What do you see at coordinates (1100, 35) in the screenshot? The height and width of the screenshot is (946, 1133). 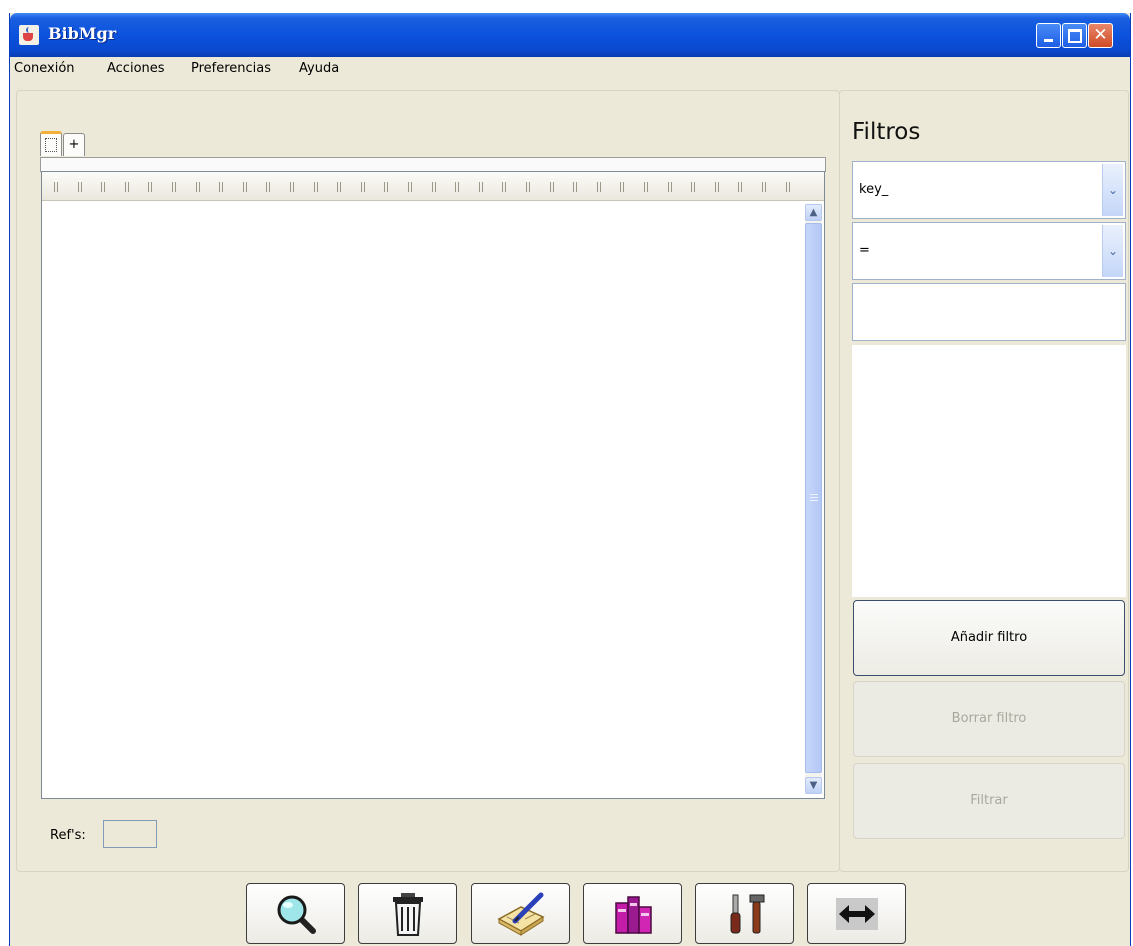 I see `close-button: ✕` at bounding box center [1100, 35].